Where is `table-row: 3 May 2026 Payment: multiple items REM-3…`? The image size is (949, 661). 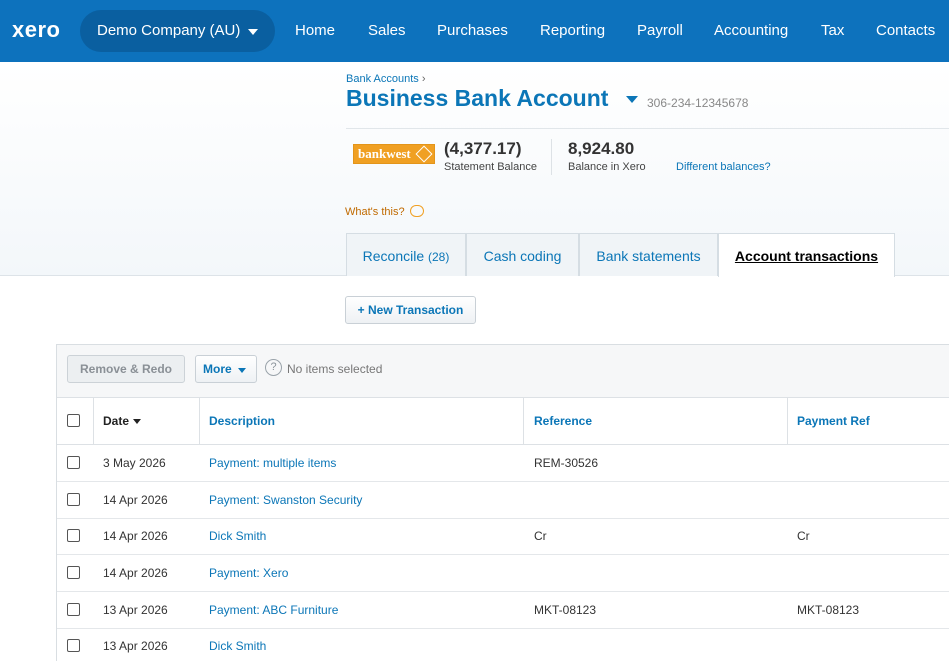
table-row: 3 May 2026 Payment: multiple items REM-3… is located at coordinates (503, 463).